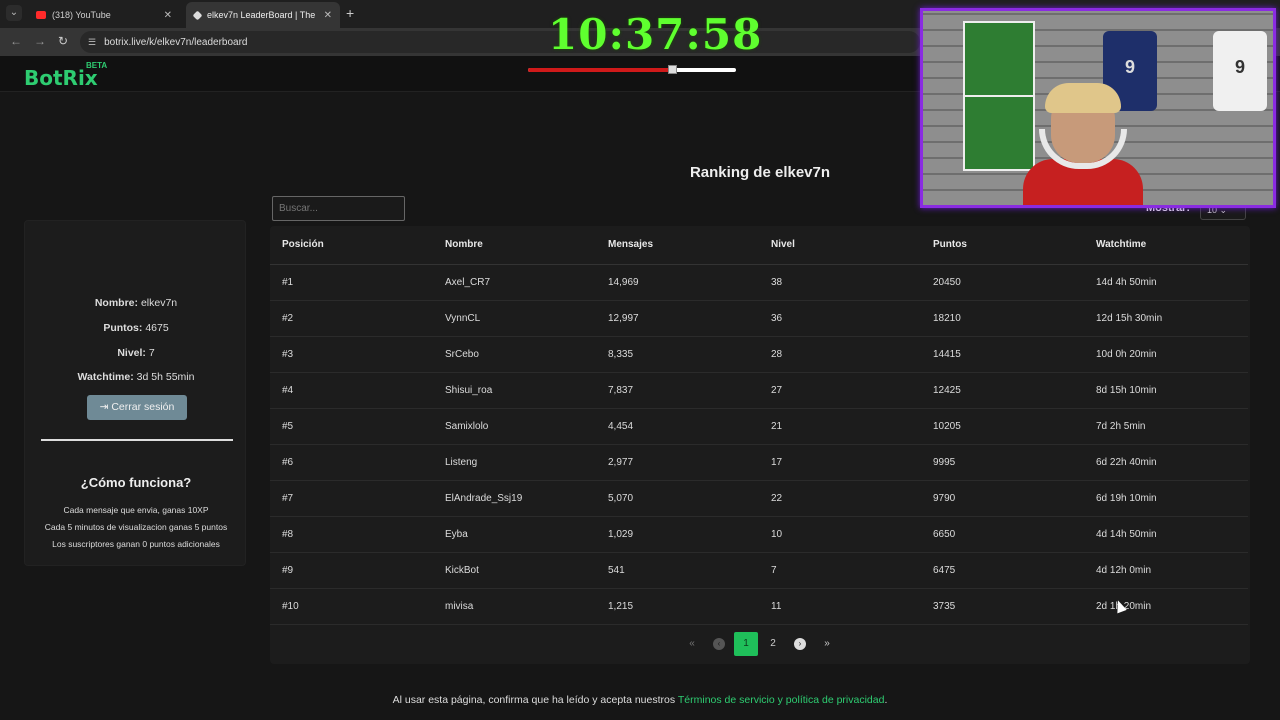 The width and height of the screenshot is (1280, 720). What do you see at coordinates (672, 69) in the screenshot?
I see `progress-knob` at bounding box center [672, 69].